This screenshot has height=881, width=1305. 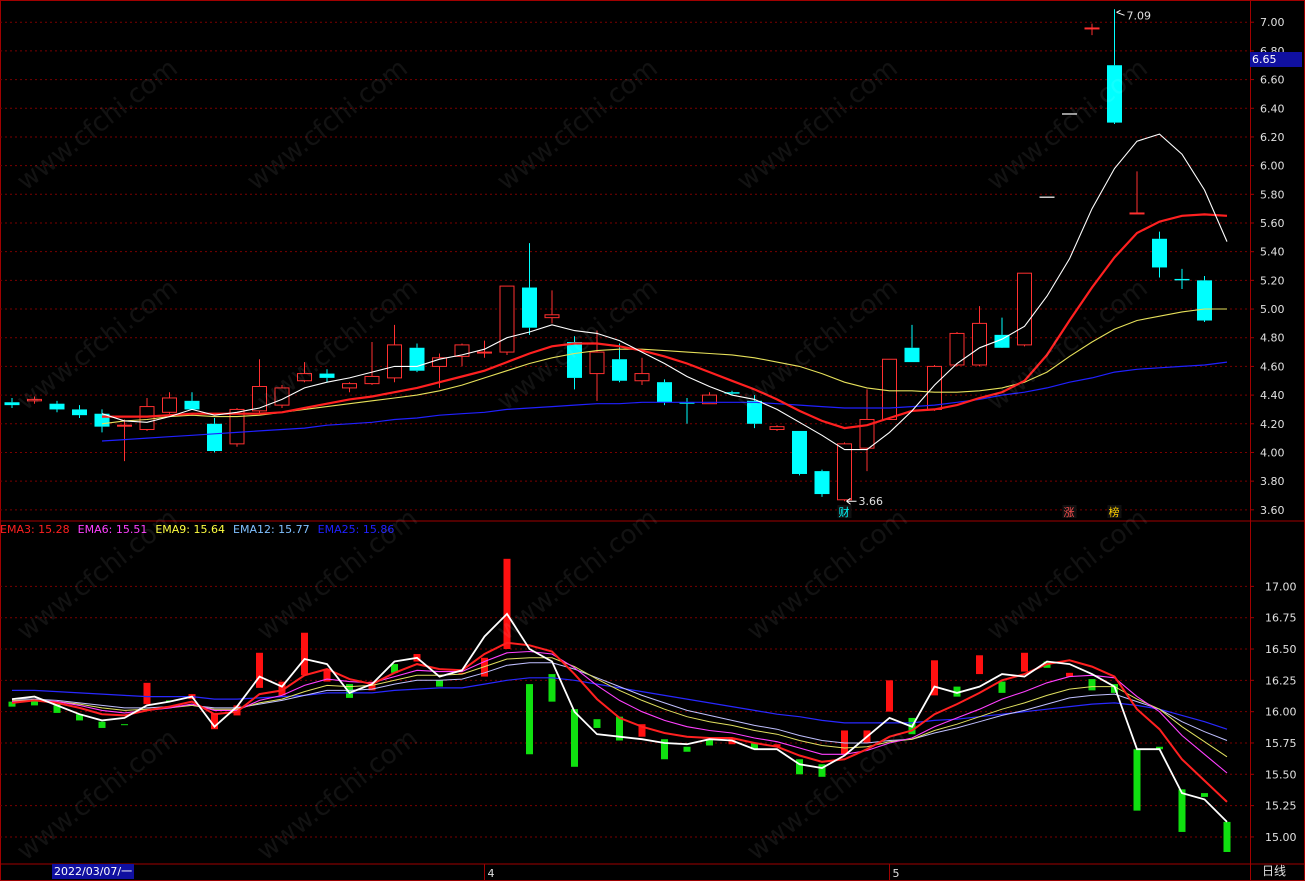 What do you see at coordinates (190, 529) in the screenshot?
I see `ema-legend-item: EMA9: 15.64` at bounding box center [190, 529].